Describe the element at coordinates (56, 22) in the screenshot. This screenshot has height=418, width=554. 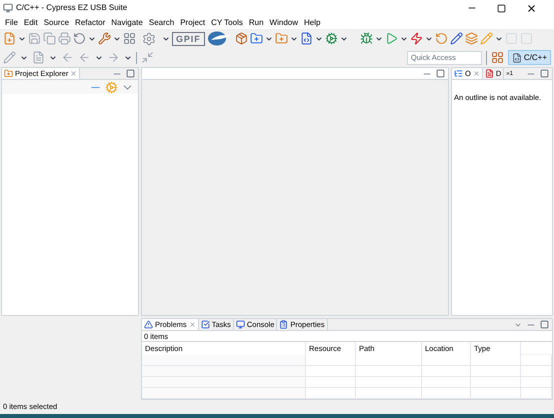
I see `menu-item: Source` at that location.